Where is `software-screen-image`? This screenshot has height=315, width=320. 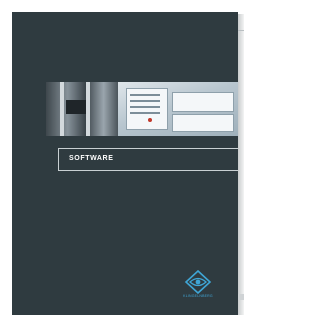
software-screen-image is located at coordinates (178, 109).